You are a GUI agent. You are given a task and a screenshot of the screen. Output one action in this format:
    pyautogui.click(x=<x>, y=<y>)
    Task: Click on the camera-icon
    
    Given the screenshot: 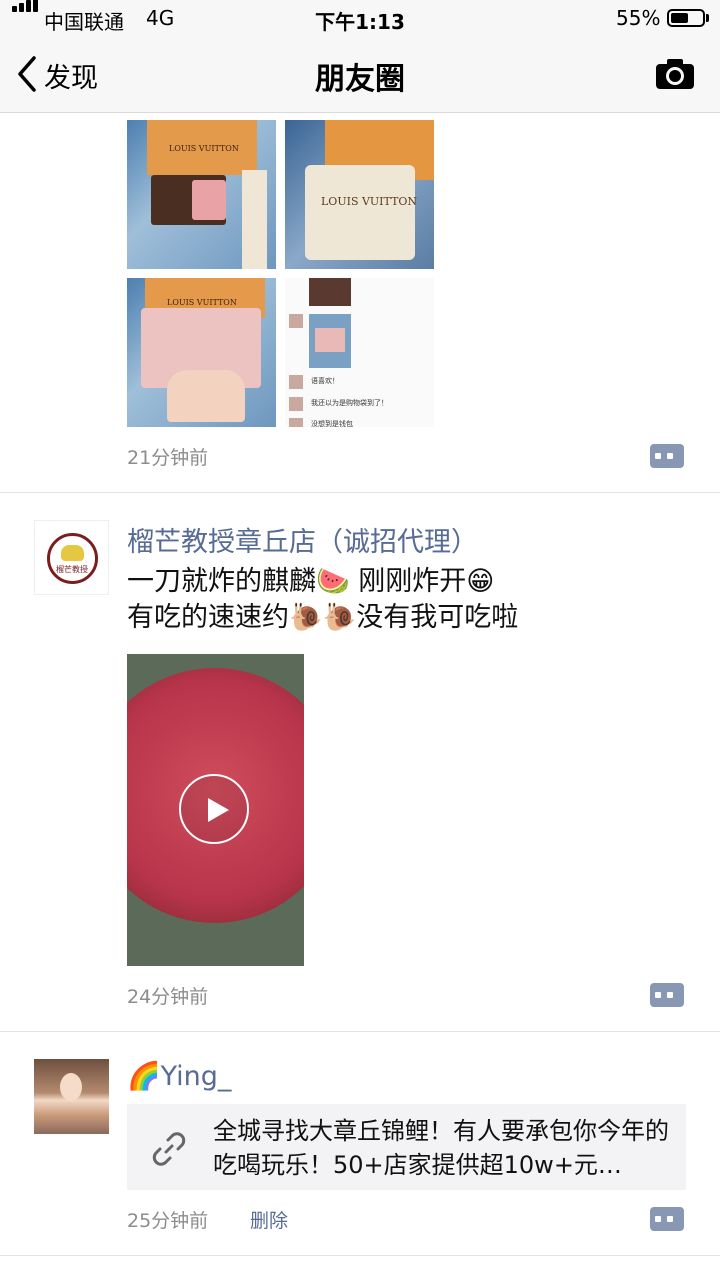 What is the action you would take?
    pyautogui.click(x=675, y=74)
    